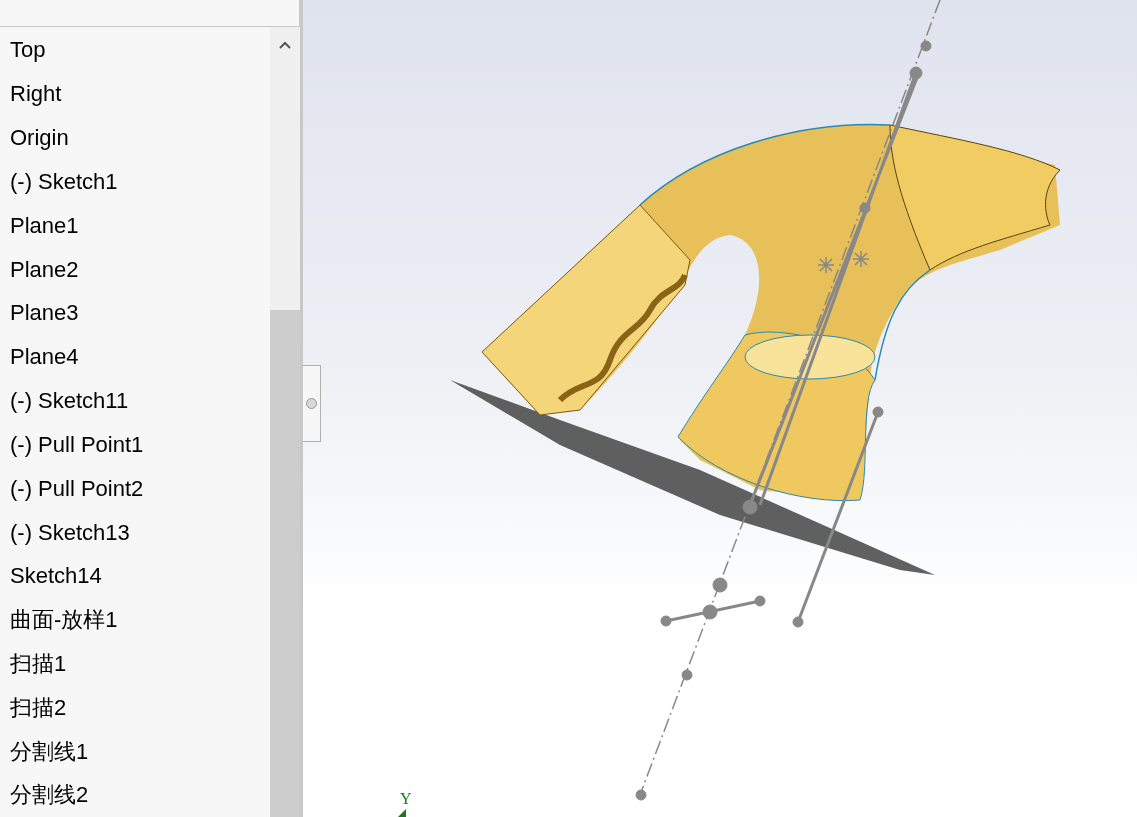 Image resolution: width=1137 pixels, height=817 pixels. Describe the element at coordinates (406, 799) in the screenshot. I see `axis-label: Y` at that location.